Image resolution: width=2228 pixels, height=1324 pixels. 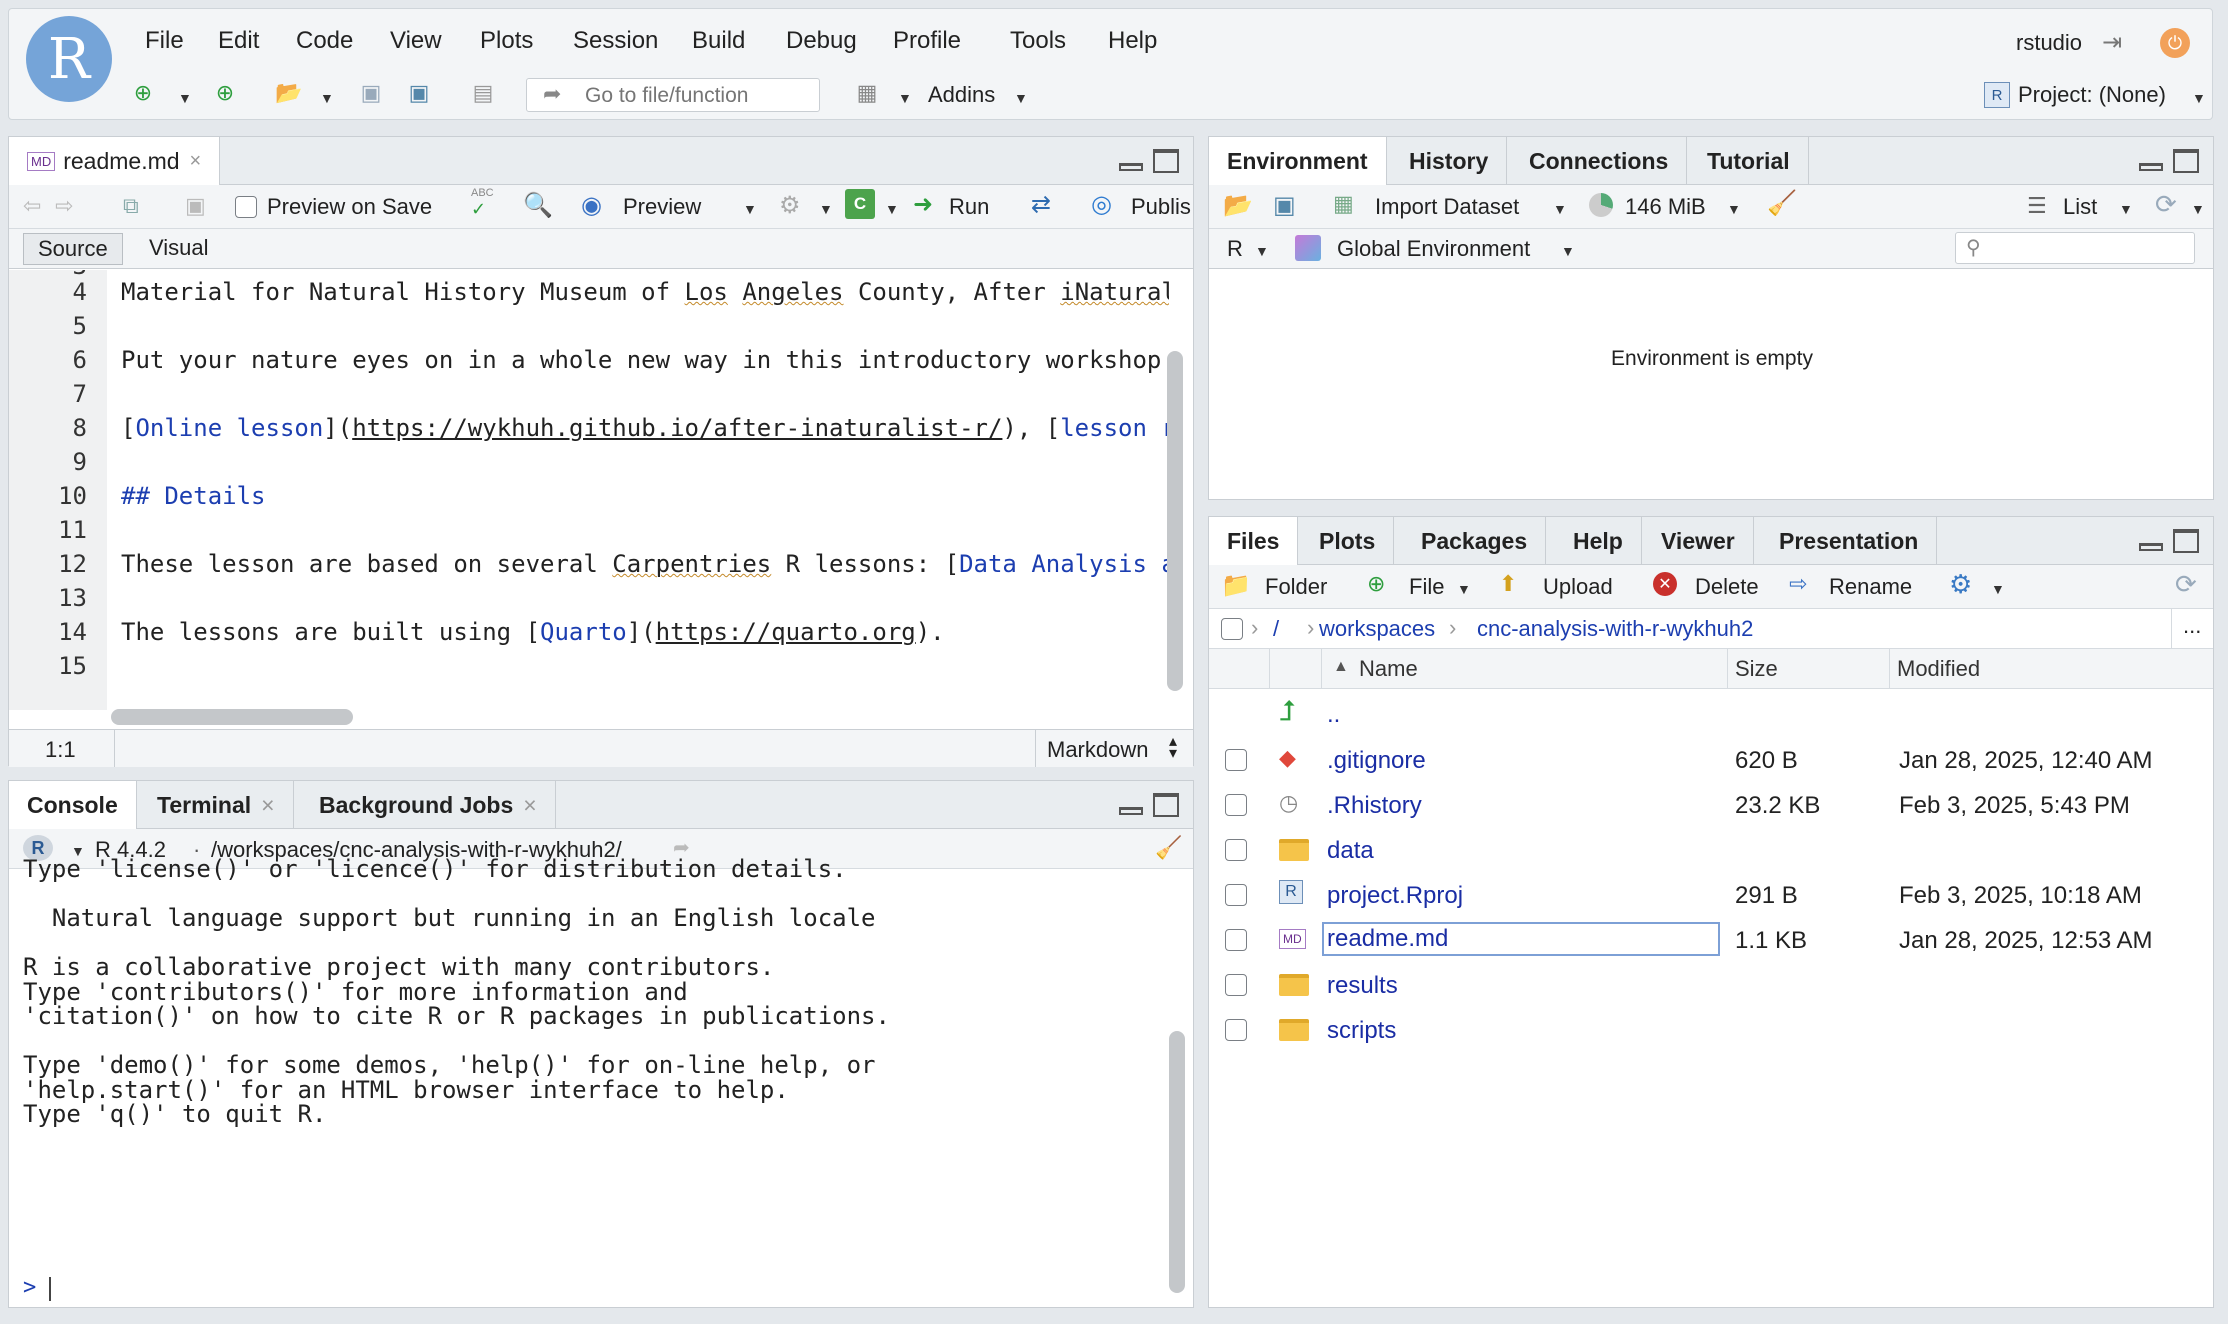 What do you see at coordinates (821, 41) in the screenshot?
I see `menu-debug: Debug` at bounding box center [821, 41].